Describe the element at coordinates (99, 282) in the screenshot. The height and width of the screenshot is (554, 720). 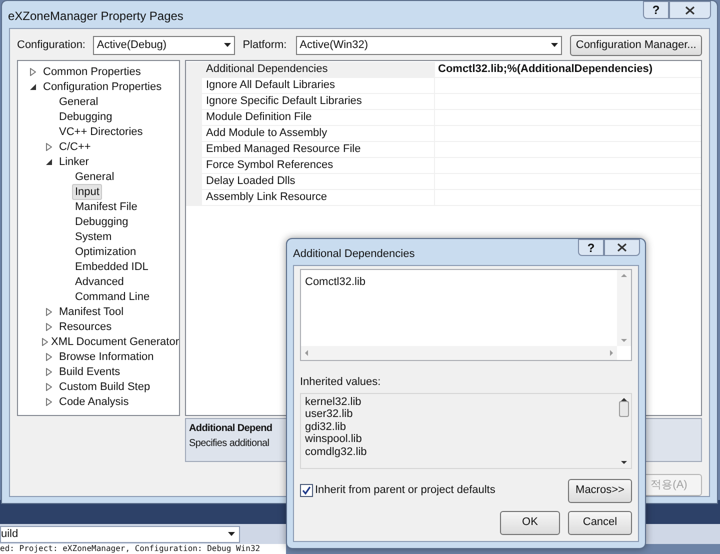
I see `tree-item: Advanced` at that location.